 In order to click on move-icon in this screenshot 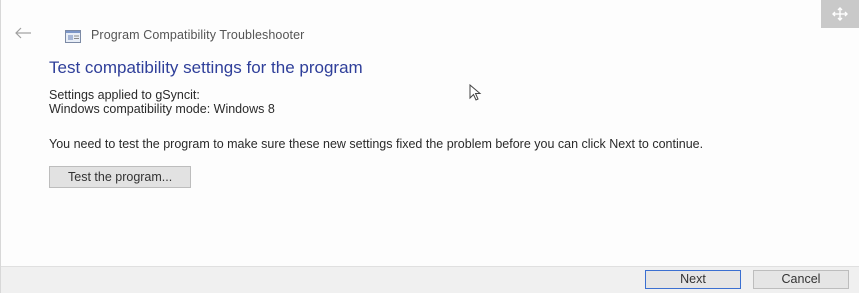, I will do `click(840, 14)`.